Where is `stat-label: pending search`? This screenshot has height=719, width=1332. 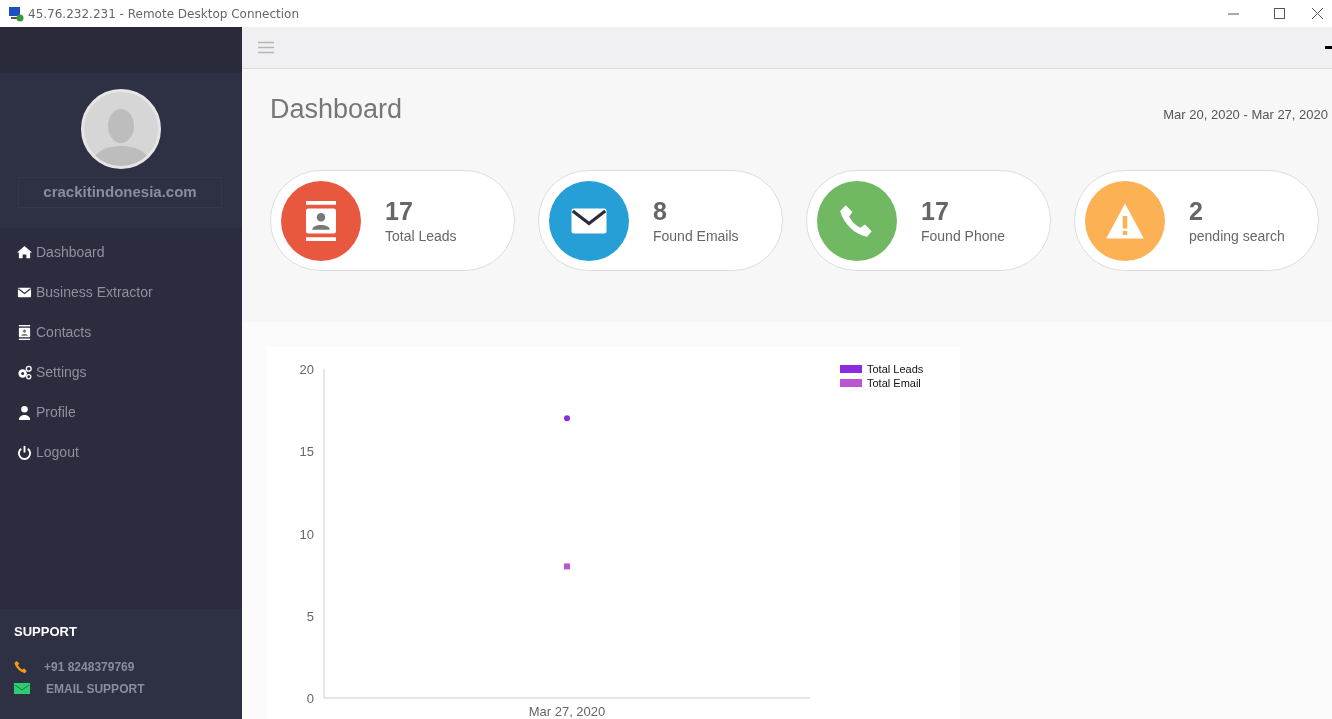 stat-label: pending search is located at coordinates (1237, 236).